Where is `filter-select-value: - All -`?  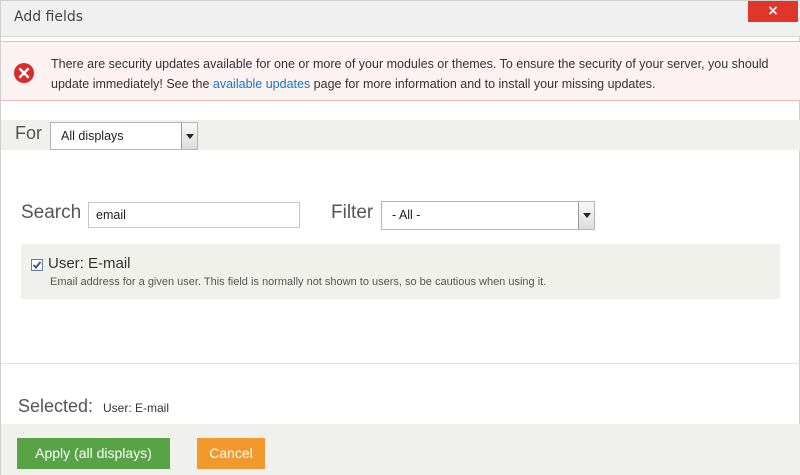 filter-select-value: - All - is located at coordinates (406, 215).